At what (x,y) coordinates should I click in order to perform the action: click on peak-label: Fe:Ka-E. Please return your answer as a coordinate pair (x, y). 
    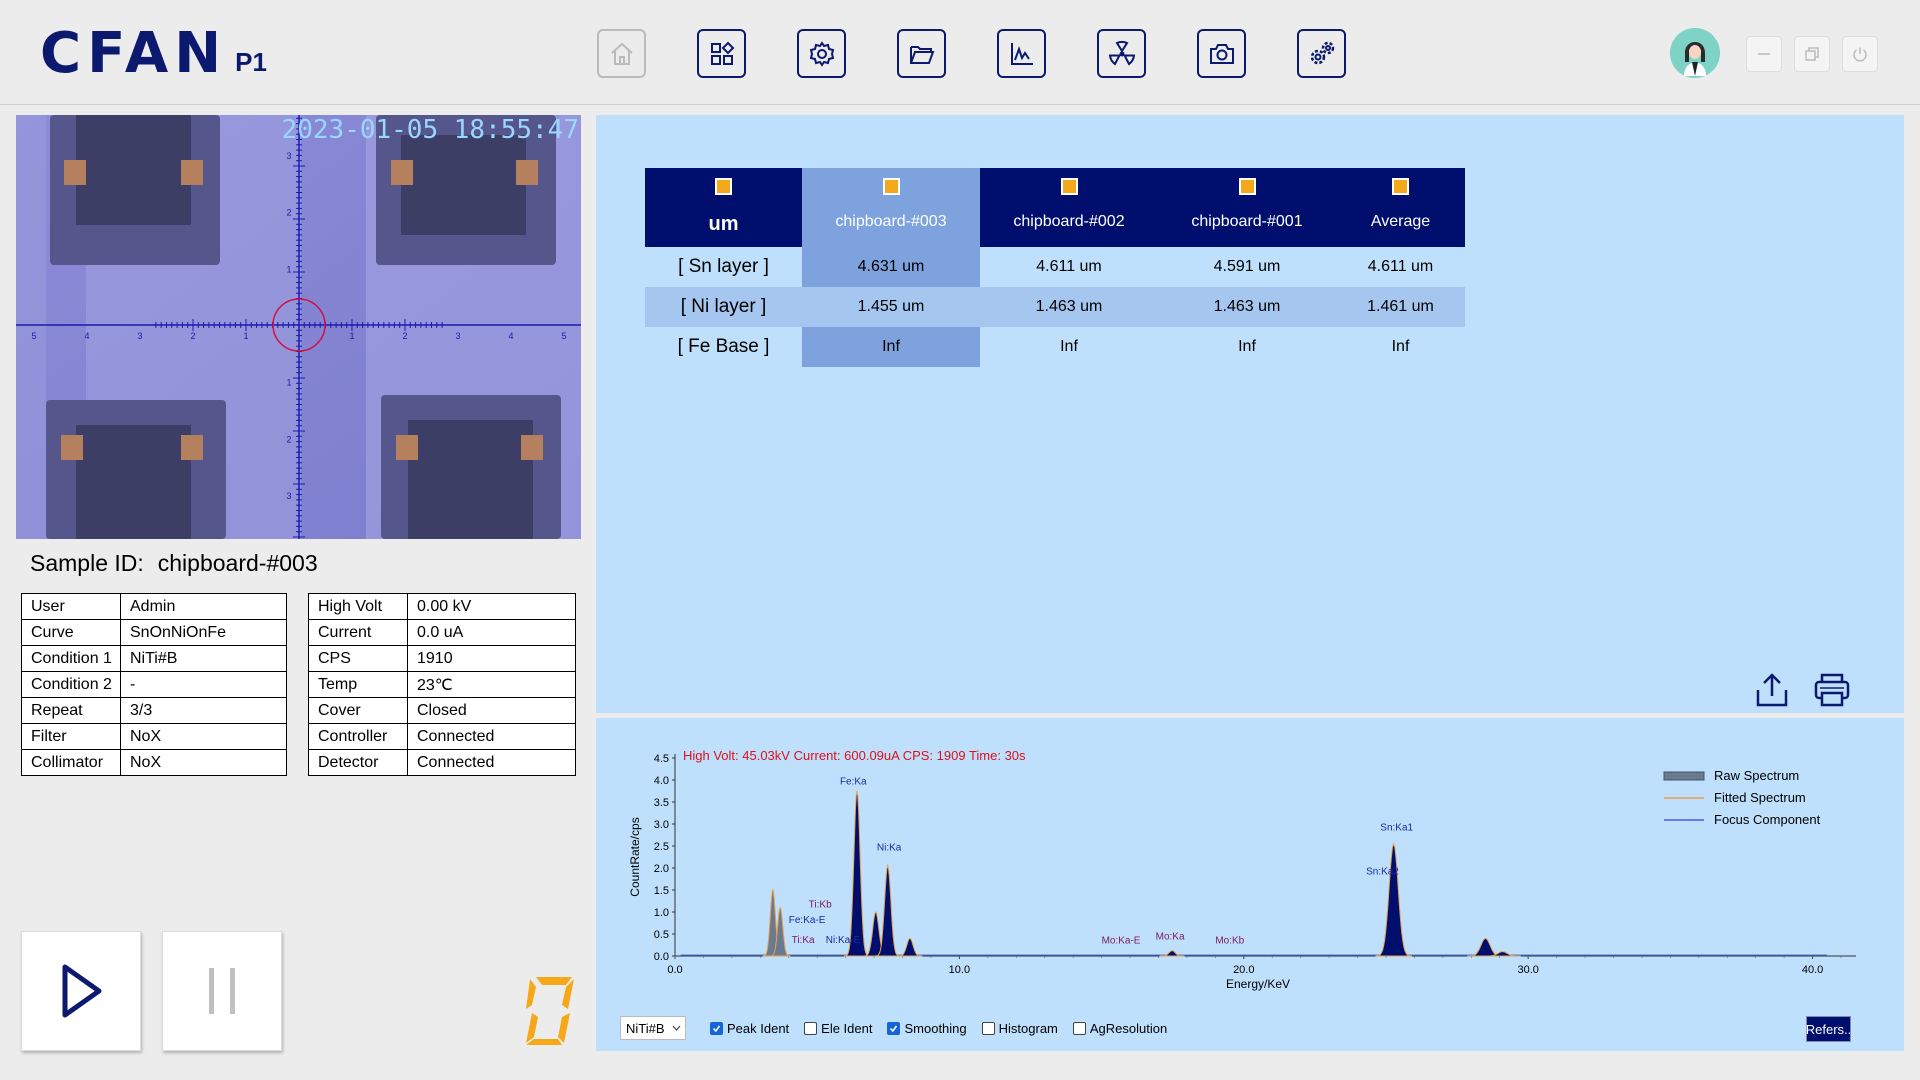
    Looking at the image, I should click on (807, 920).